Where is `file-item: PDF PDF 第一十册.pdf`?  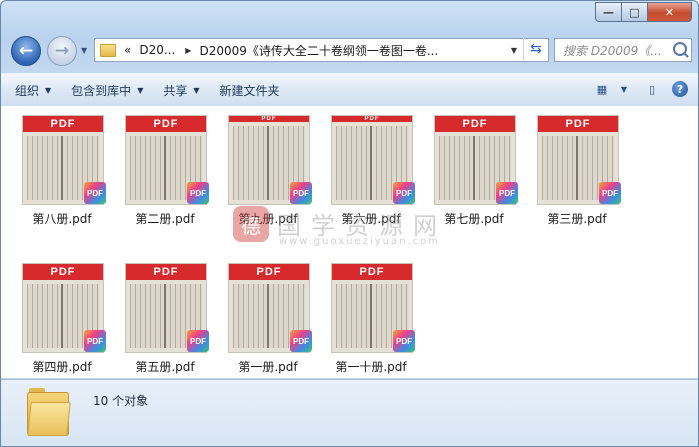 file-item: PDF PDF 第一十册.pdf is located at coordinates (369, 319).